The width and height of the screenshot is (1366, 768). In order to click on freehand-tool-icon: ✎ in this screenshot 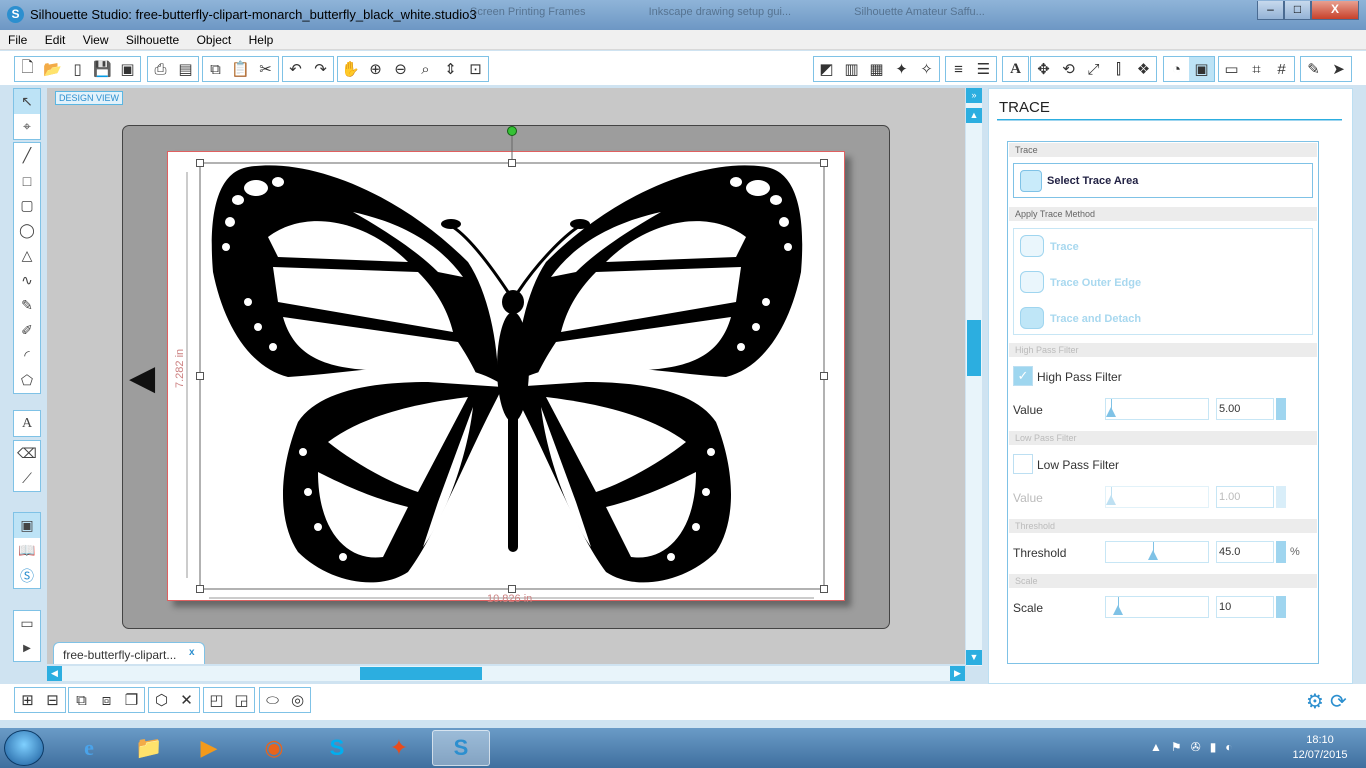, I will do `click(27, 305)`.